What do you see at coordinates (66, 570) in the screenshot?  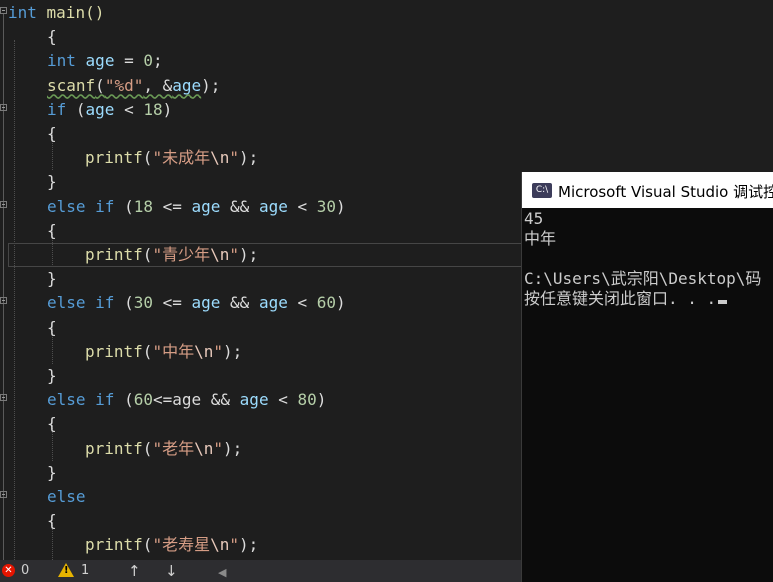 I see `warning-icon: !` at bounding box center [66, 570].